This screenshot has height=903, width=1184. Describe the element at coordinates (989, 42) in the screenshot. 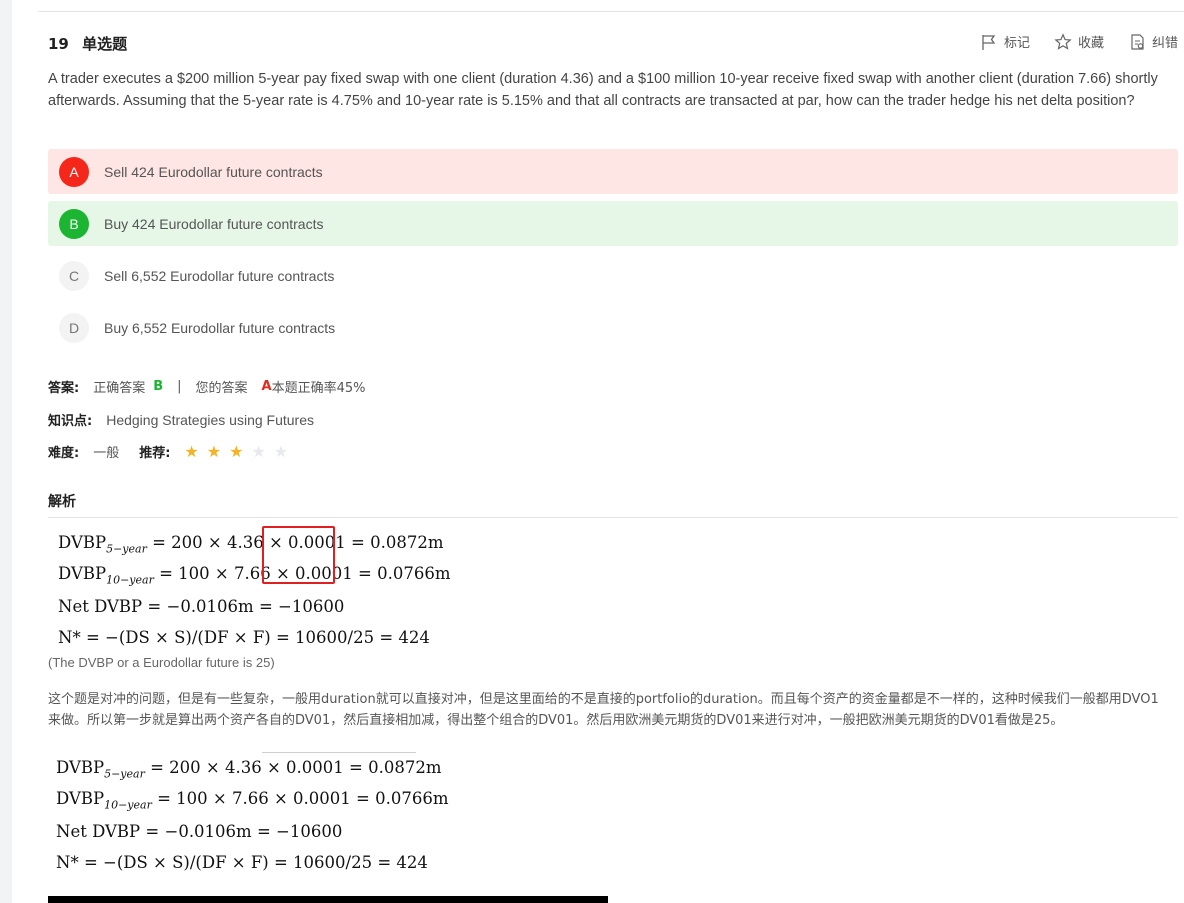

I see `flag-icon` at that location.